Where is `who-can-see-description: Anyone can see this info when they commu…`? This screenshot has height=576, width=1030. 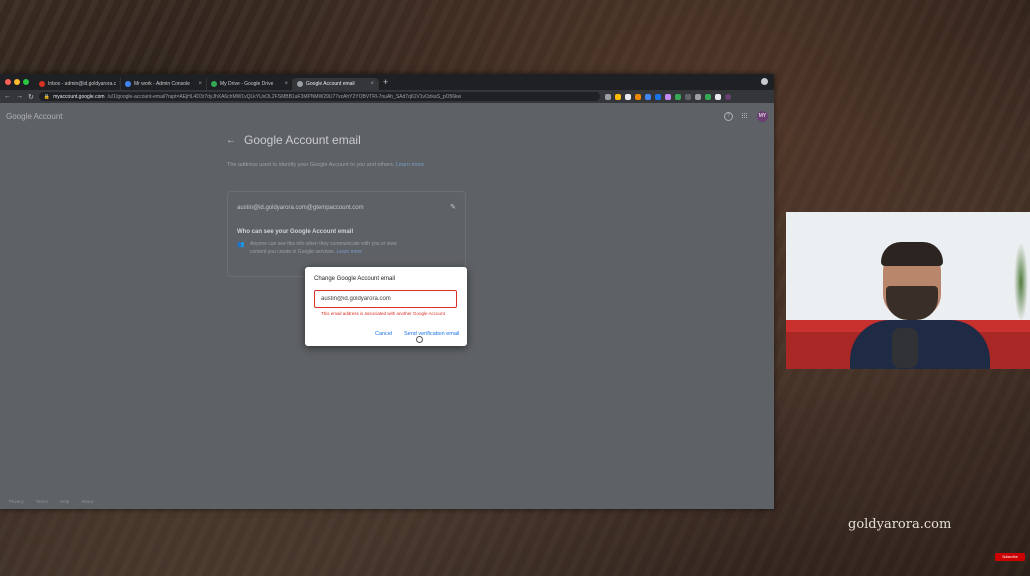
who-can-see-description: Anyone can see this info when they commu… is located at coordinates (325, 248).